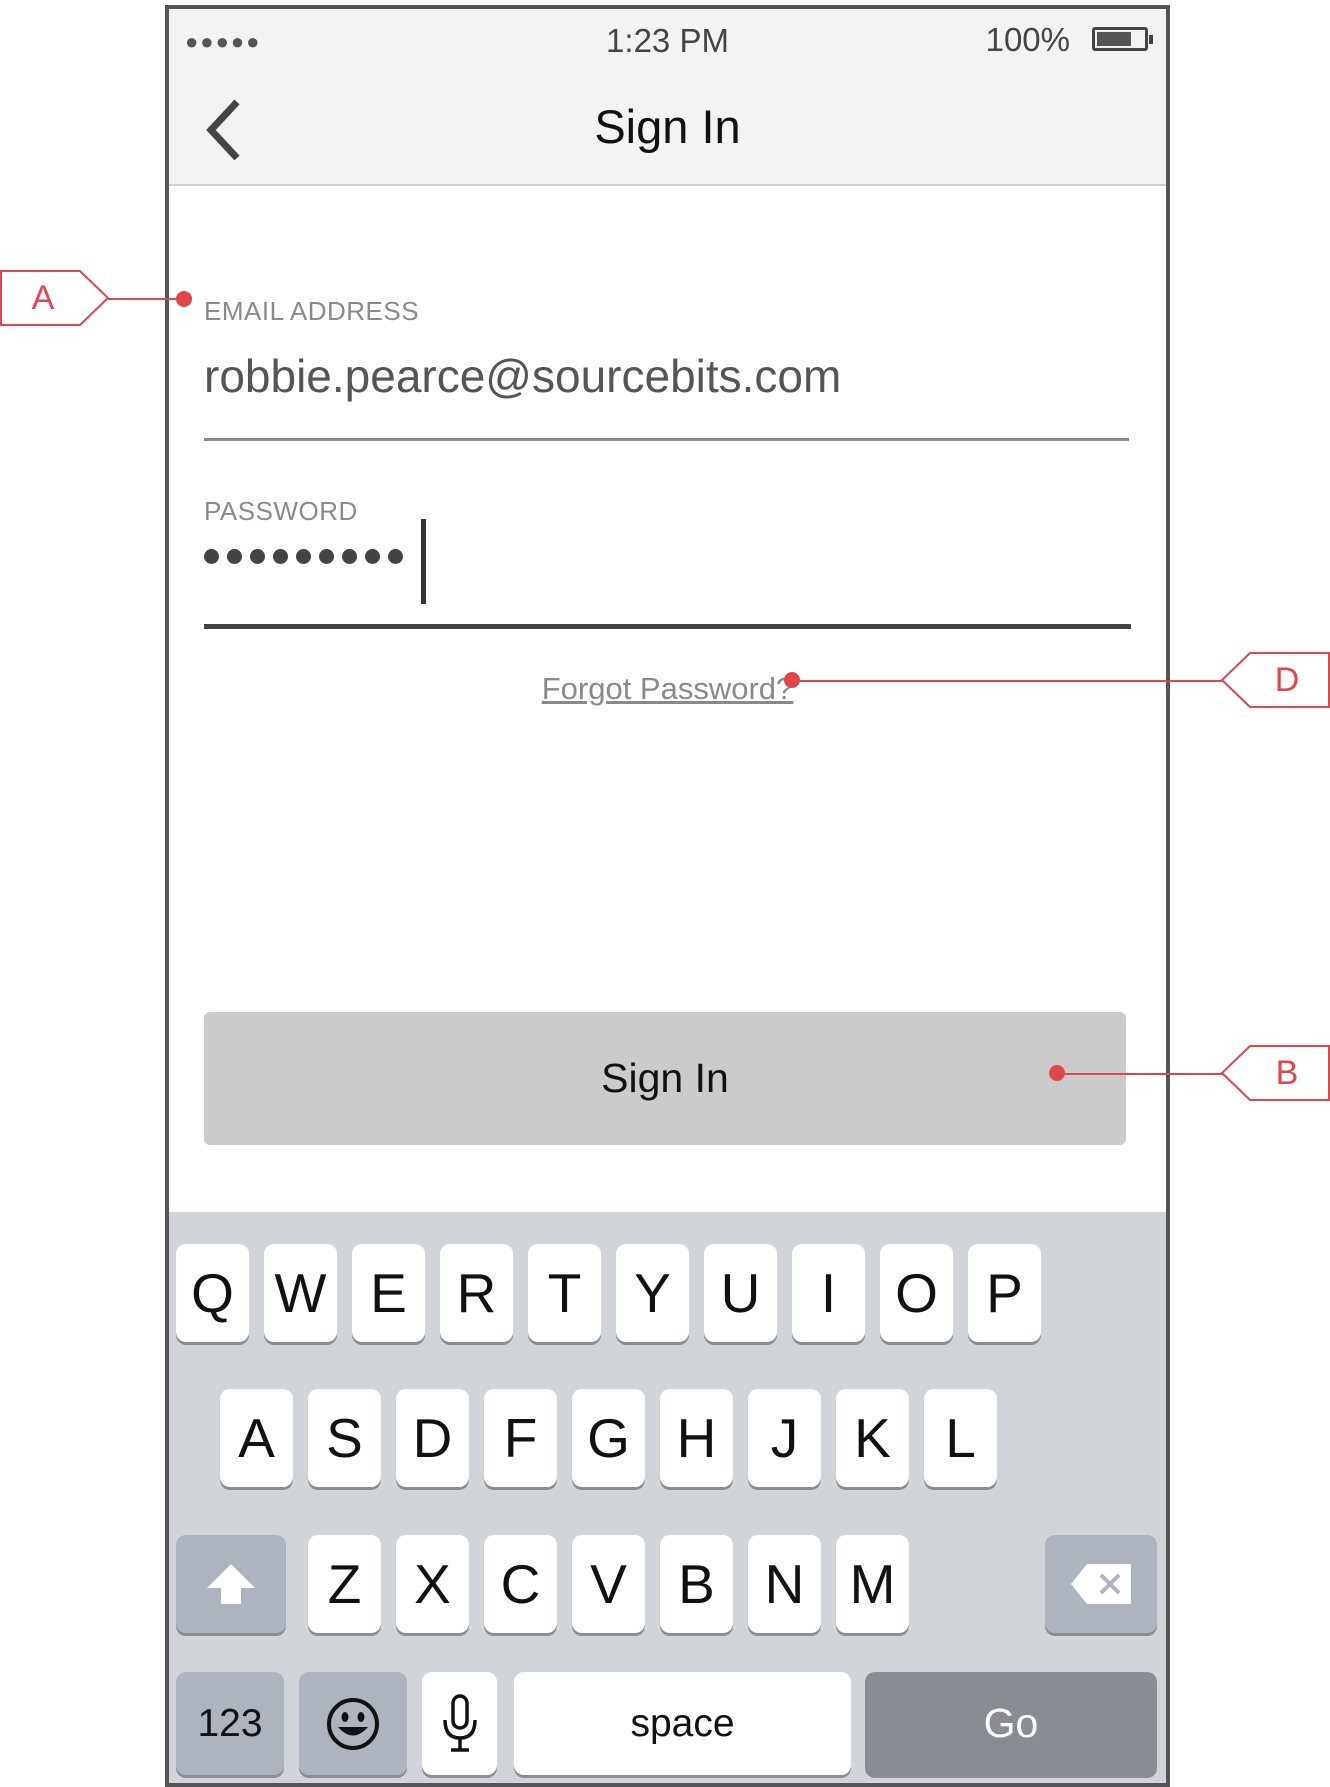  Describe the element at coordinates (1057, 1073) in the screenshot. I see `annotation-dot-b` at that location.